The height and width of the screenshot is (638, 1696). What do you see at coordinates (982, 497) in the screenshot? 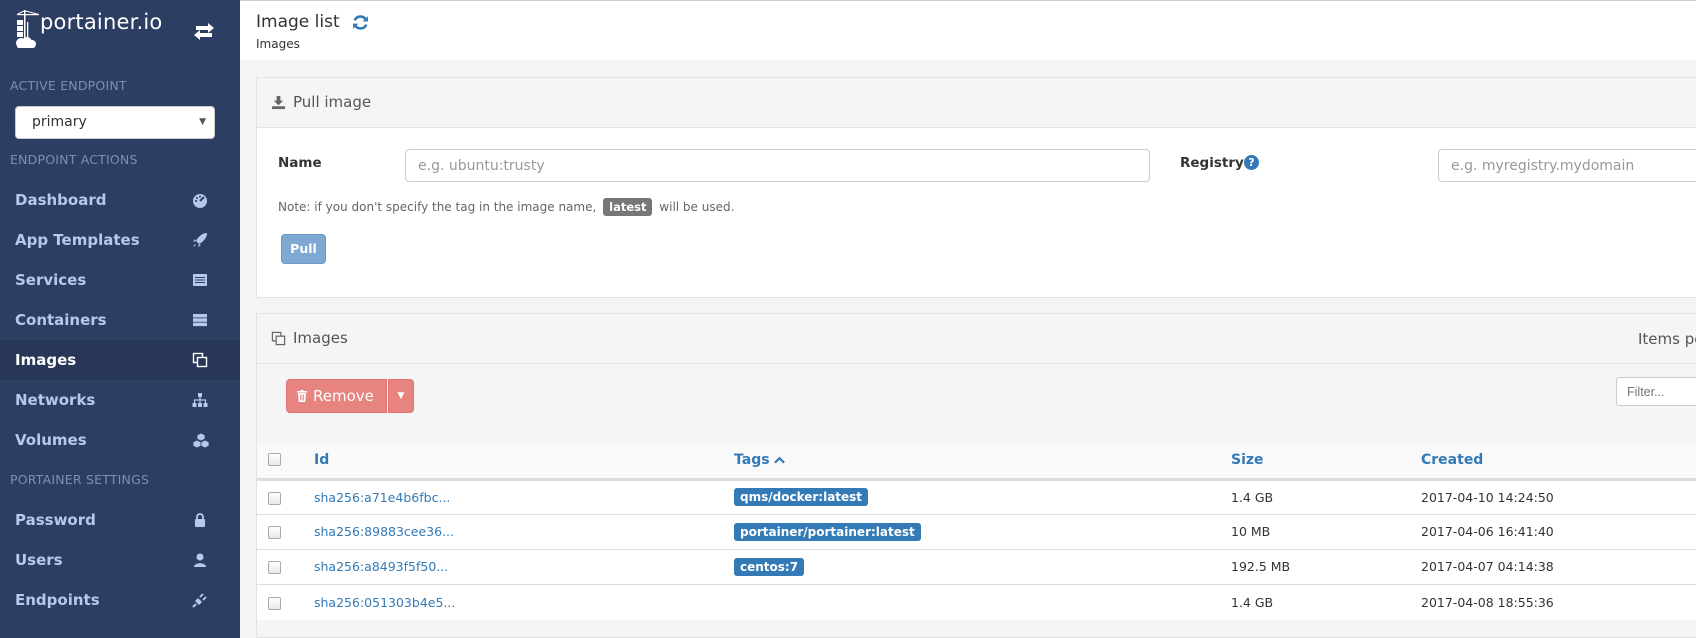
I see `tags-cell: qms/docker:latest` at bounding box center [982, 497].